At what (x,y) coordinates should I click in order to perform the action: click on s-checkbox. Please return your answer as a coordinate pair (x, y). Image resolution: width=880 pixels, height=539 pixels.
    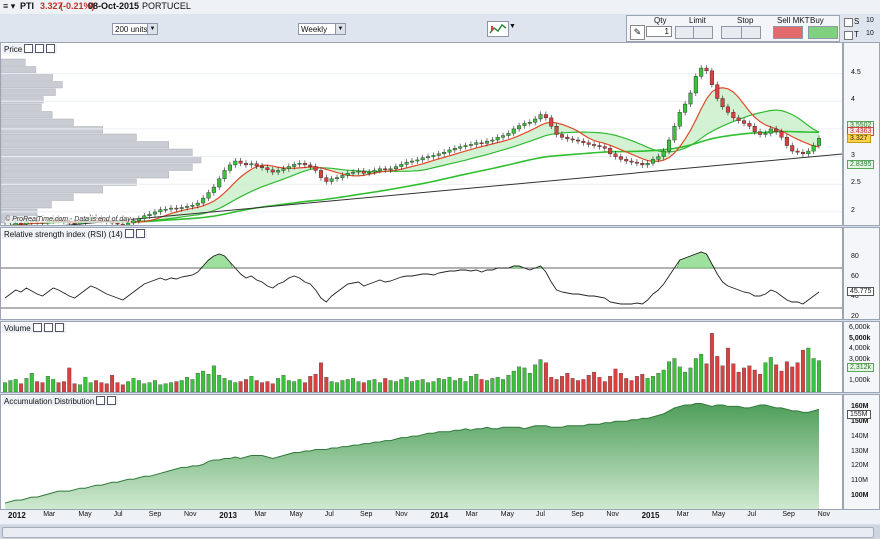
    Looking at the image, I should click on (848, 22).